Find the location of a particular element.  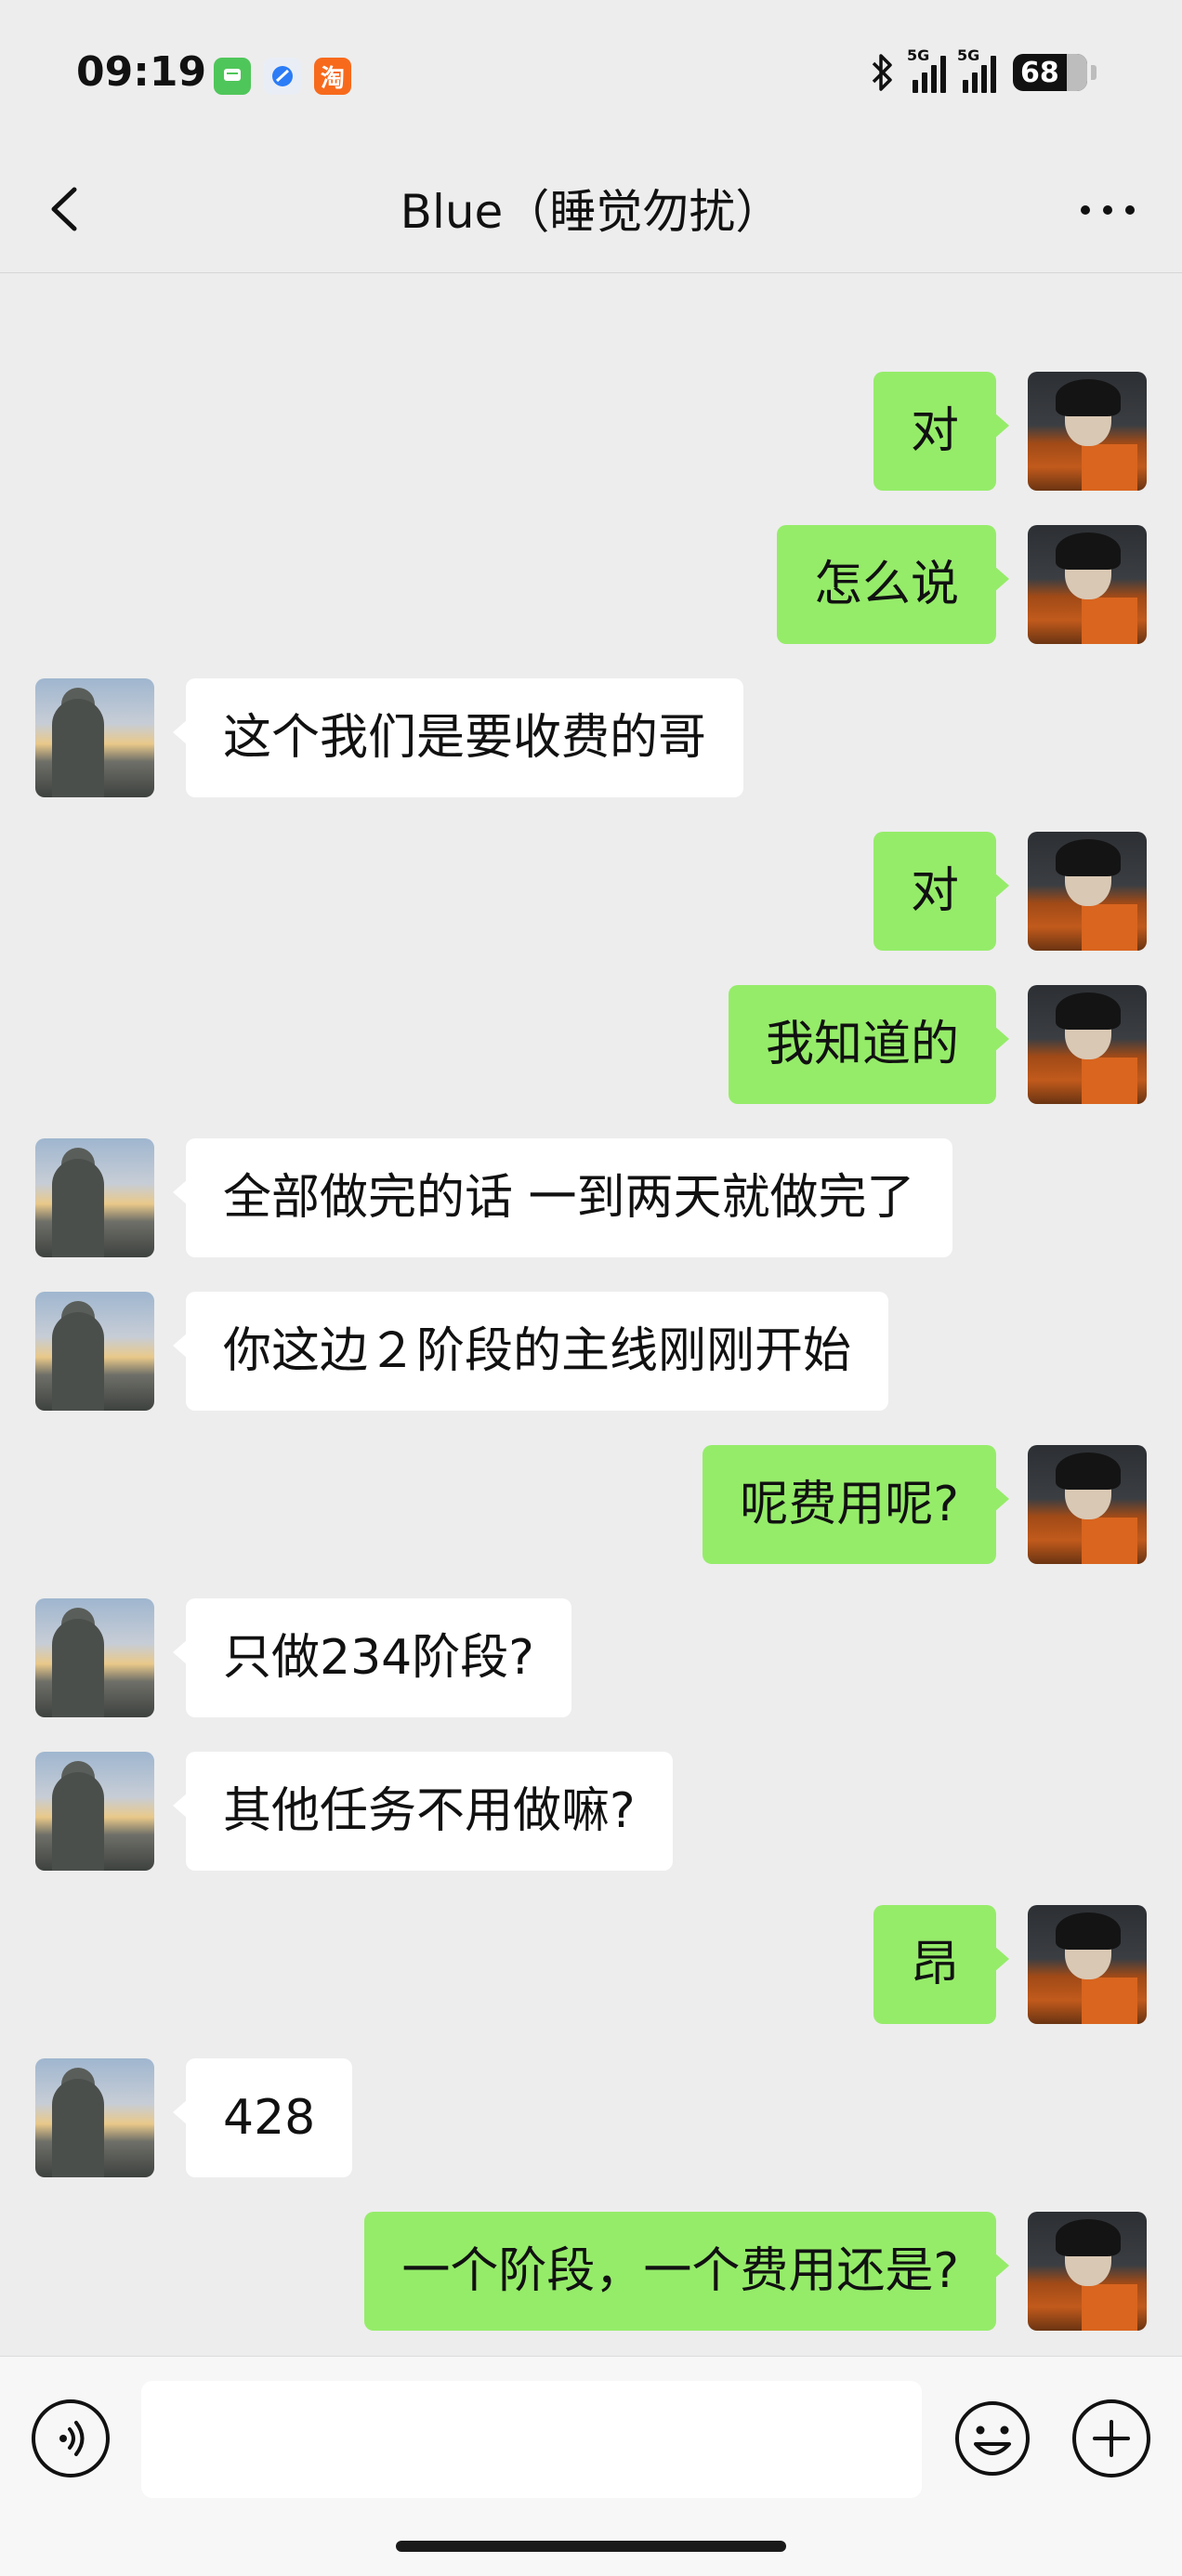

incoming-message: 只做234阶段? is located at coordinates (591, 1657).